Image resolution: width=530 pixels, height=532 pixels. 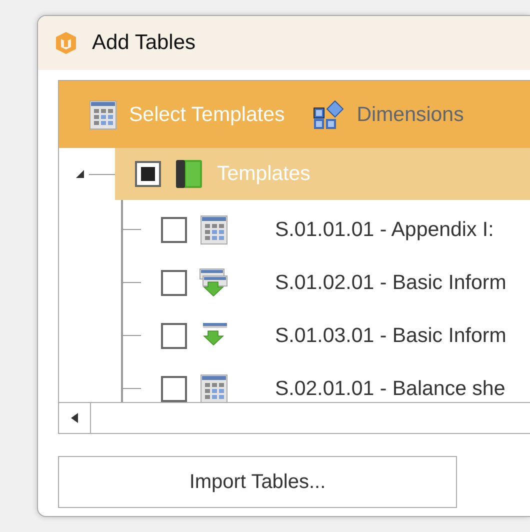 I want to click on cube-logo-icon, so click(x=66, y=43).